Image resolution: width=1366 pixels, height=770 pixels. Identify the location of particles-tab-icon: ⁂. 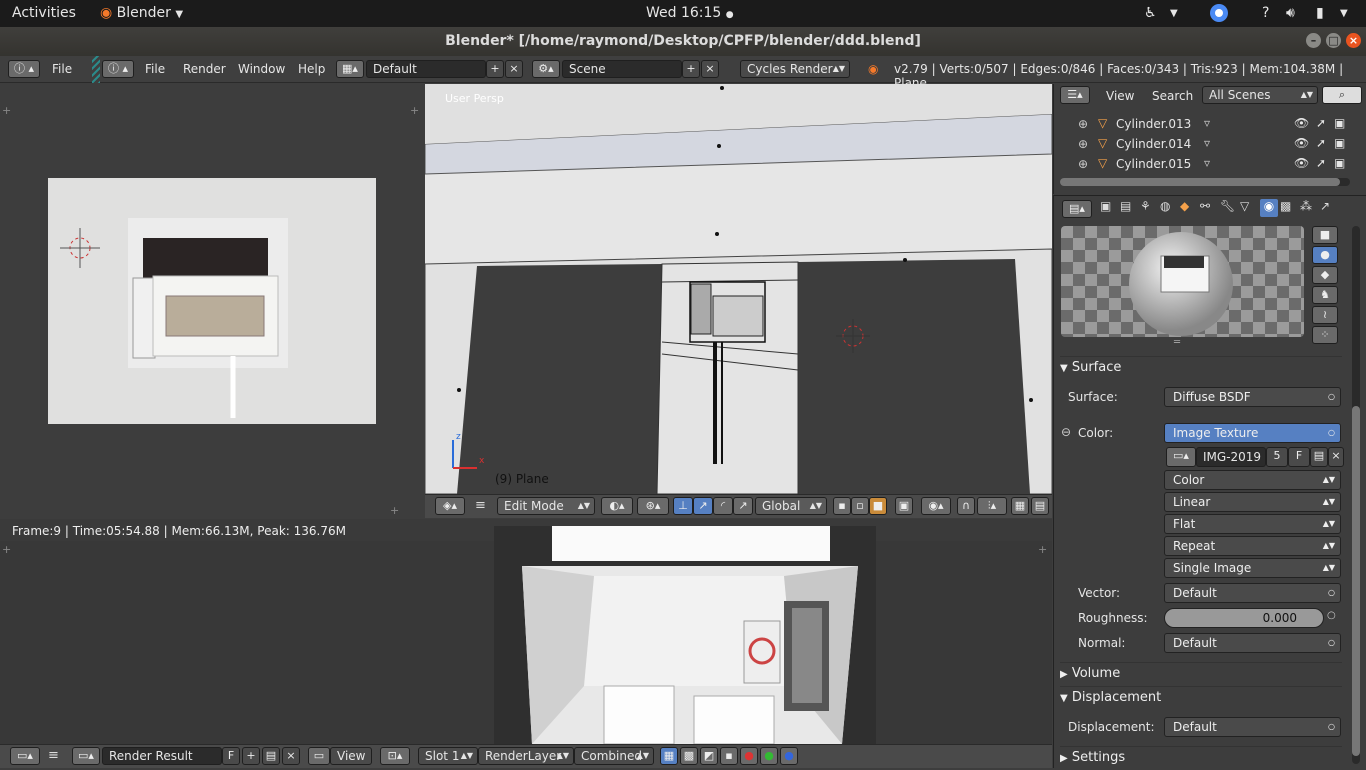
(1309, 208).